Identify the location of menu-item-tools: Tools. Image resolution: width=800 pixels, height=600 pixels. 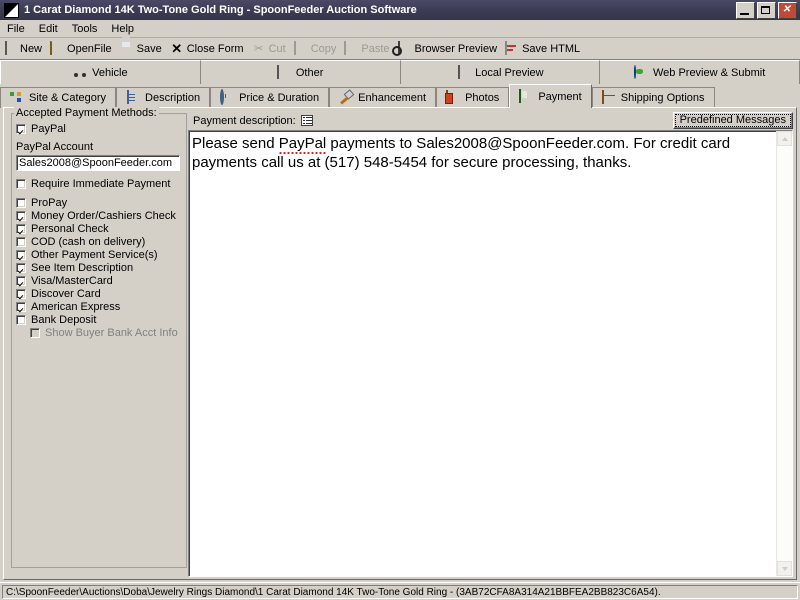
(85, 29).